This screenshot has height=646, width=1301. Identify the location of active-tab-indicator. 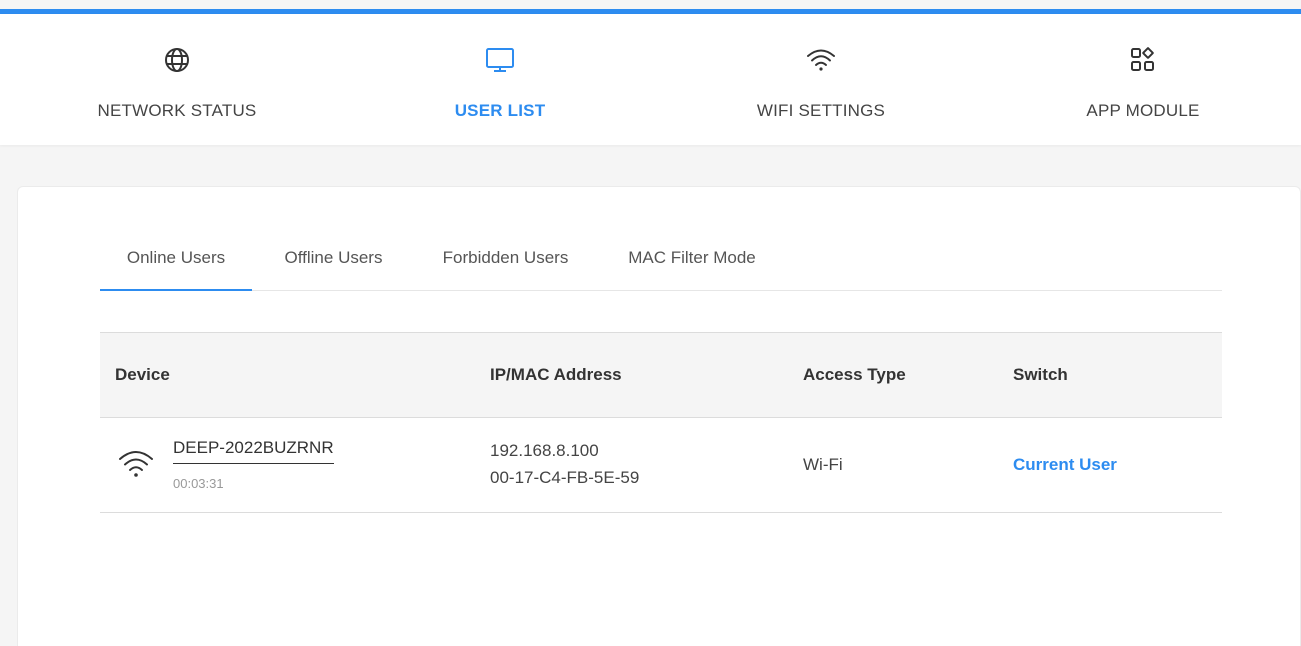
(176, 290).